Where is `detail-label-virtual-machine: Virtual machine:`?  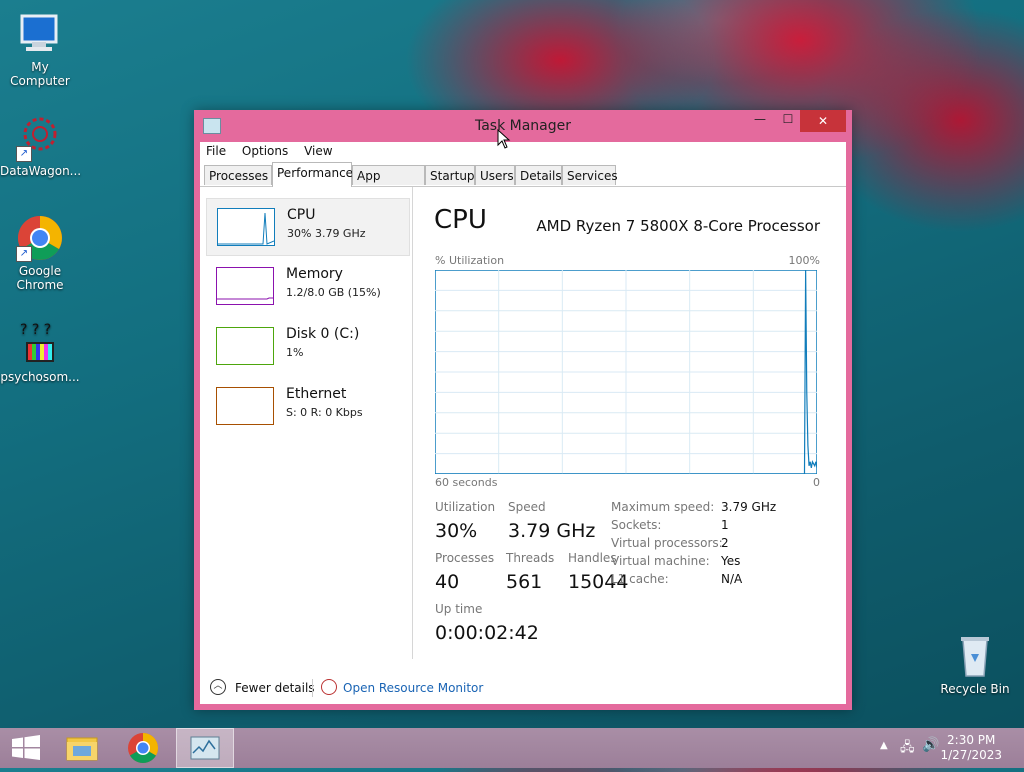
detail-label-virtual-machine: Virtual machine: is located at coordinates (660, 561).